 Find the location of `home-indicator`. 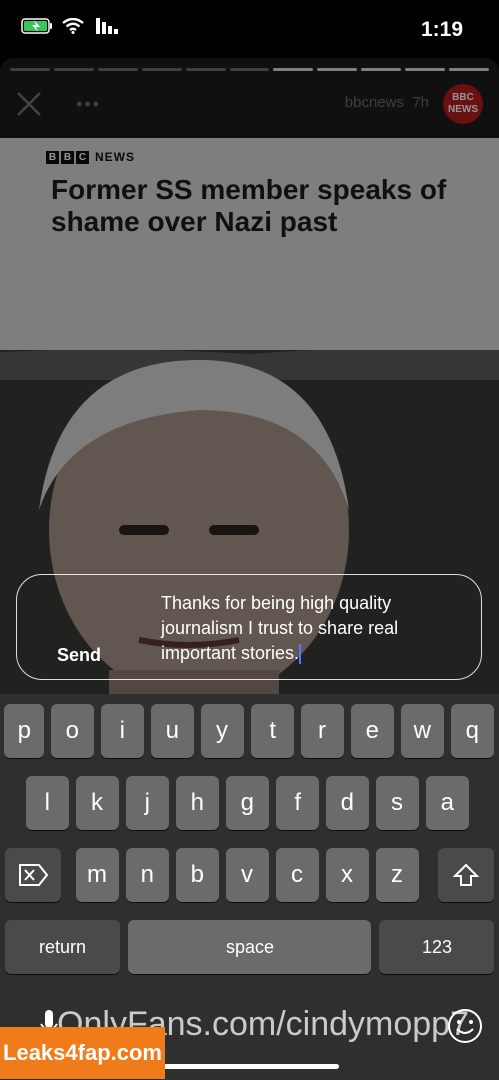

home-indicator is located at coordinates (249, 1066).